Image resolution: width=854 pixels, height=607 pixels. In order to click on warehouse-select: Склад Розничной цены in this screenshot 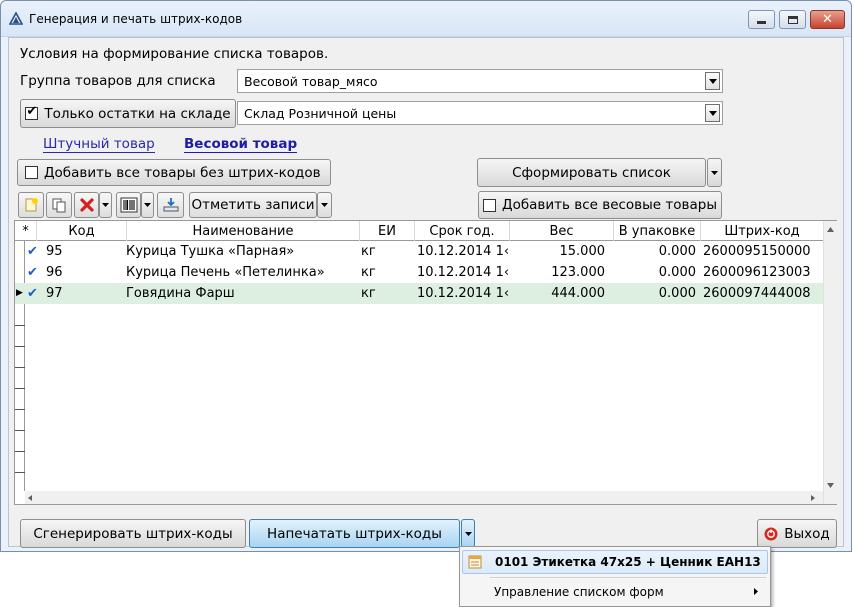, I will do `click(480, 113)`.